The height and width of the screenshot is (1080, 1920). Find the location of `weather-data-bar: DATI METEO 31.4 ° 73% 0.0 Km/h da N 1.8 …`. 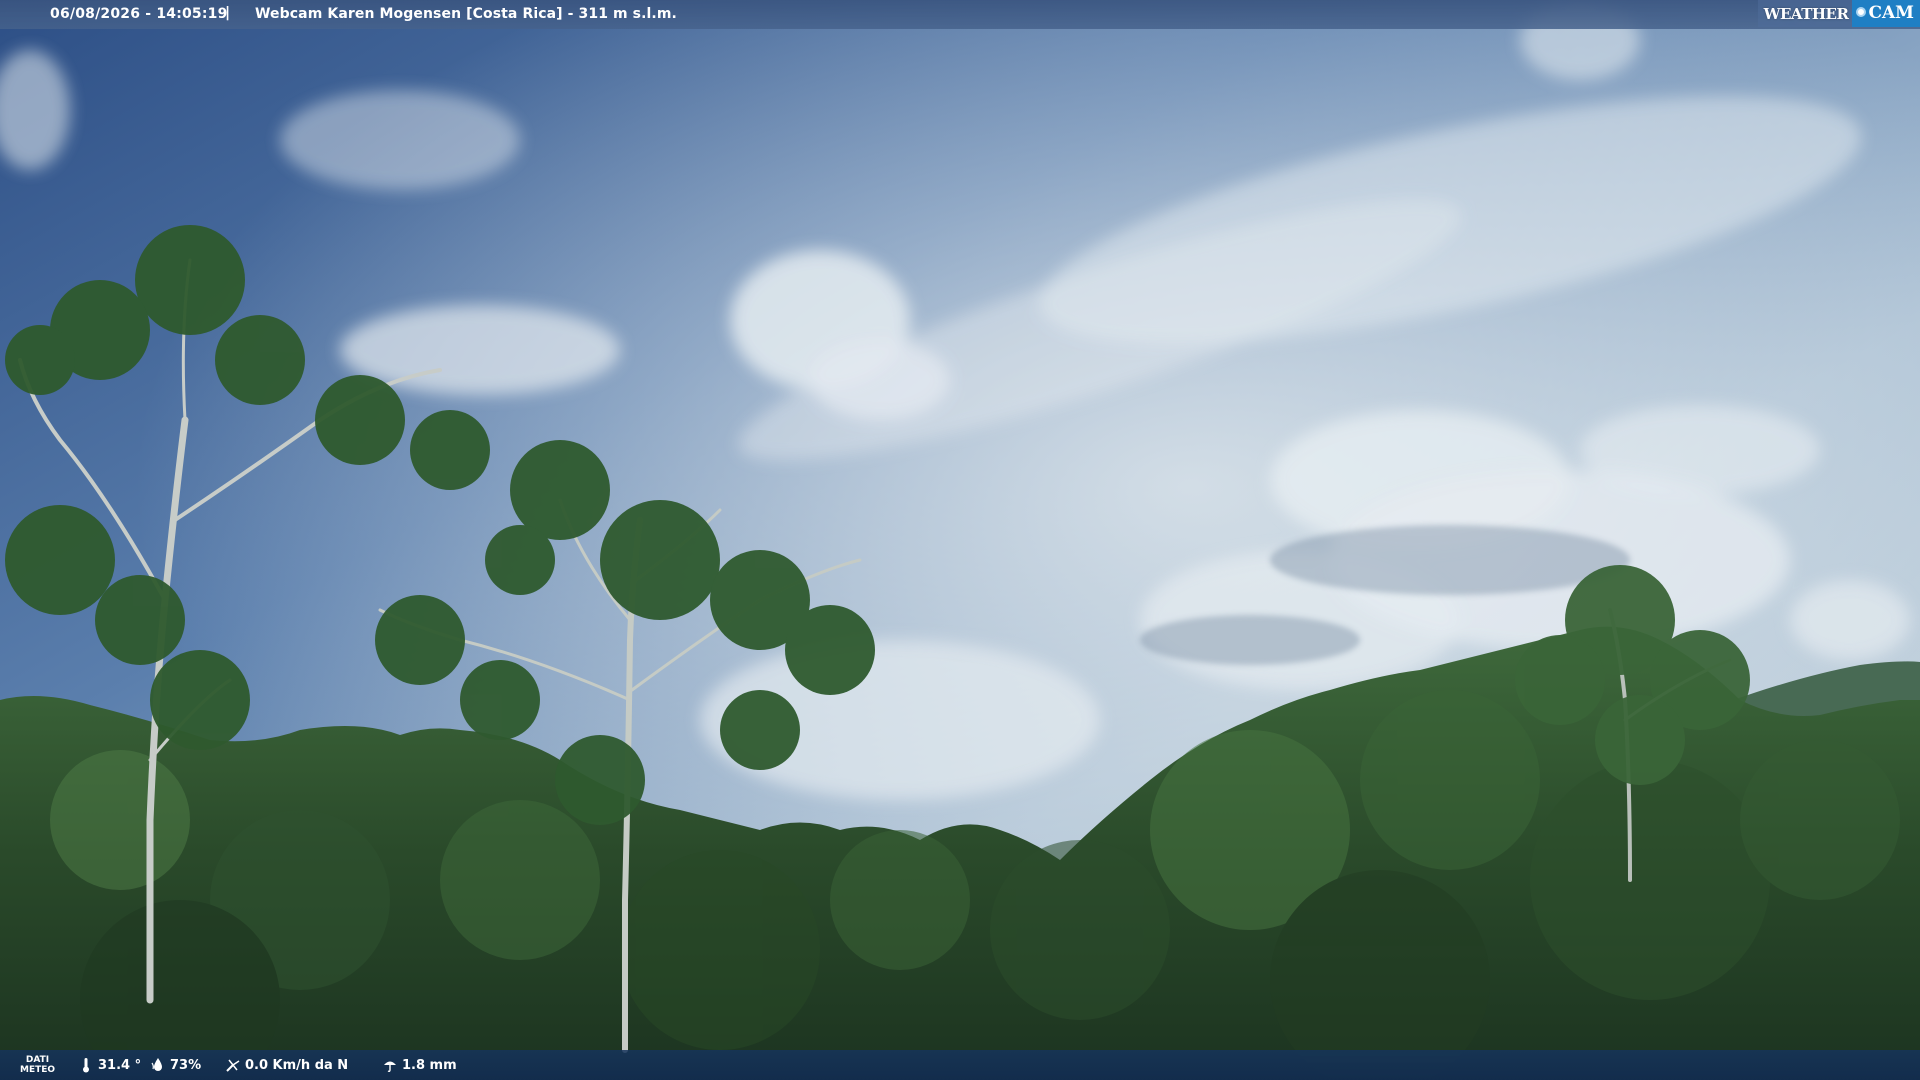

weather-data-bar: DATI METEO 31.4 ° 73% 0.0 Km/h da N 1.8 … is located at coordinates (960, 1065).